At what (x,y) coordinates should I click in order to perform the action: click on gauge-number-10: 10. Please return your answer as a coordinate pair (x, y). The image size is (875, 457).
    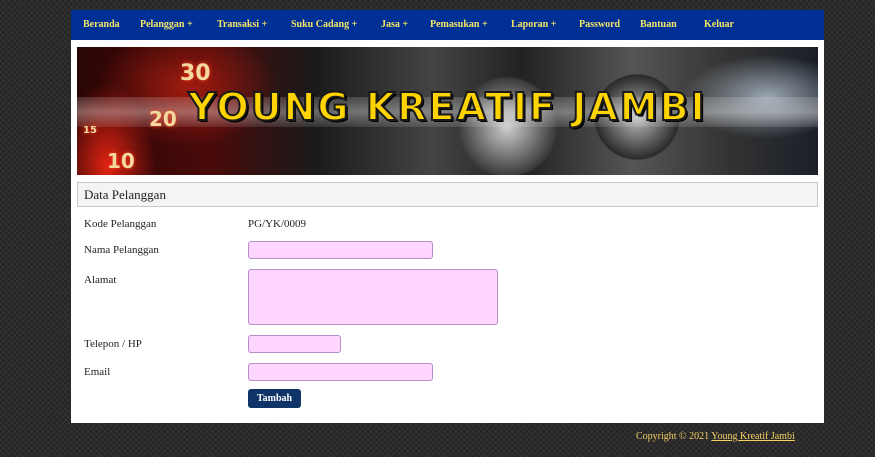
    Looking at the image, I should click on (121, 161).